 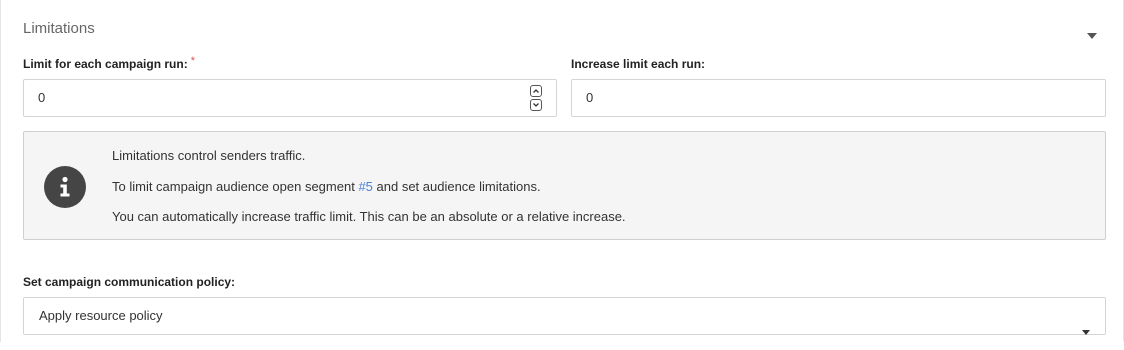 What do you see at coordinates (562, 30) in the screenshot?
I see `section-header: Limitations` at bounding box center [562, 30].